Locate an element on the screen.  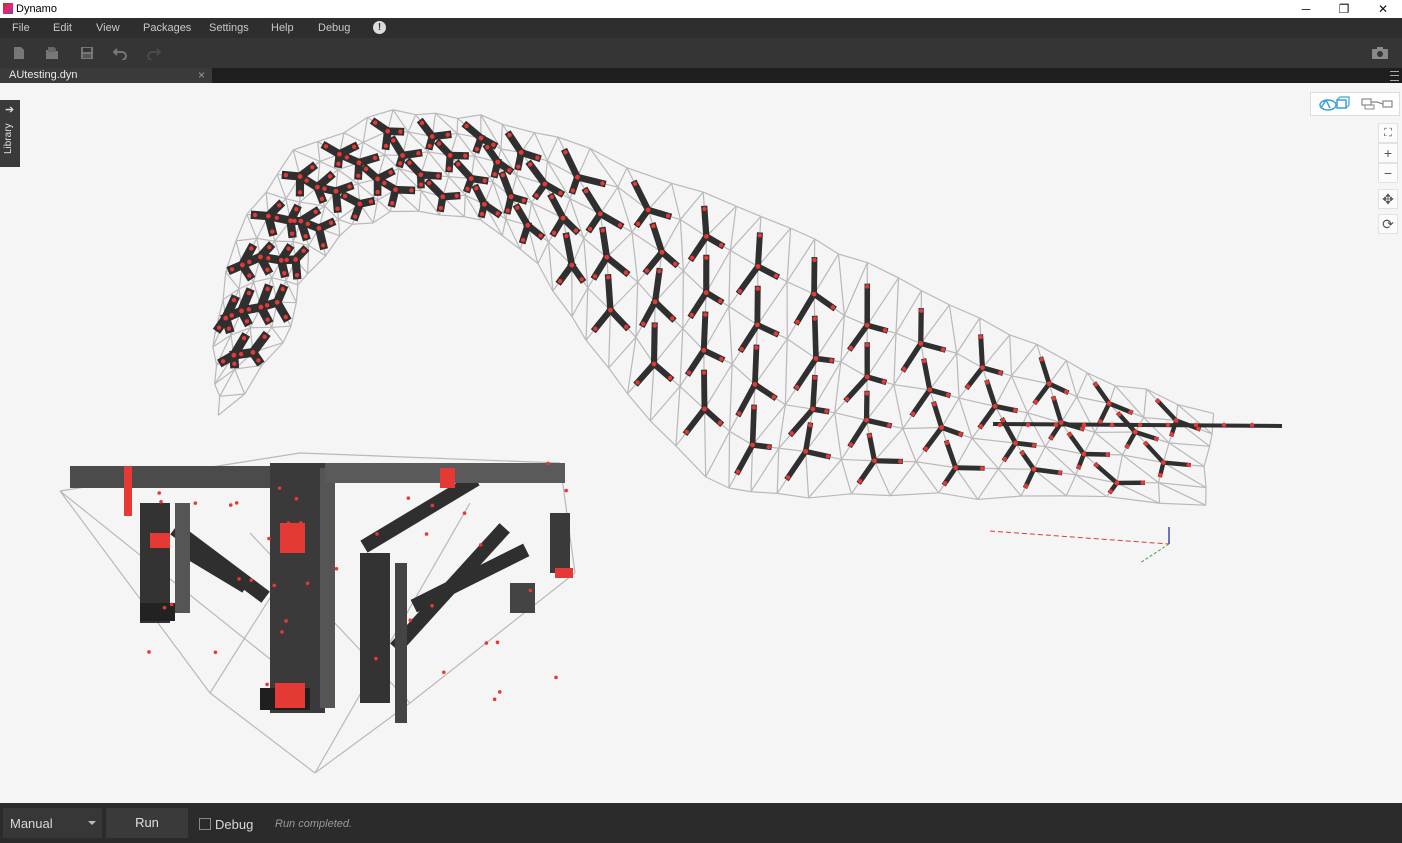
chevron-down-icon is located at coordinates (92, 823).